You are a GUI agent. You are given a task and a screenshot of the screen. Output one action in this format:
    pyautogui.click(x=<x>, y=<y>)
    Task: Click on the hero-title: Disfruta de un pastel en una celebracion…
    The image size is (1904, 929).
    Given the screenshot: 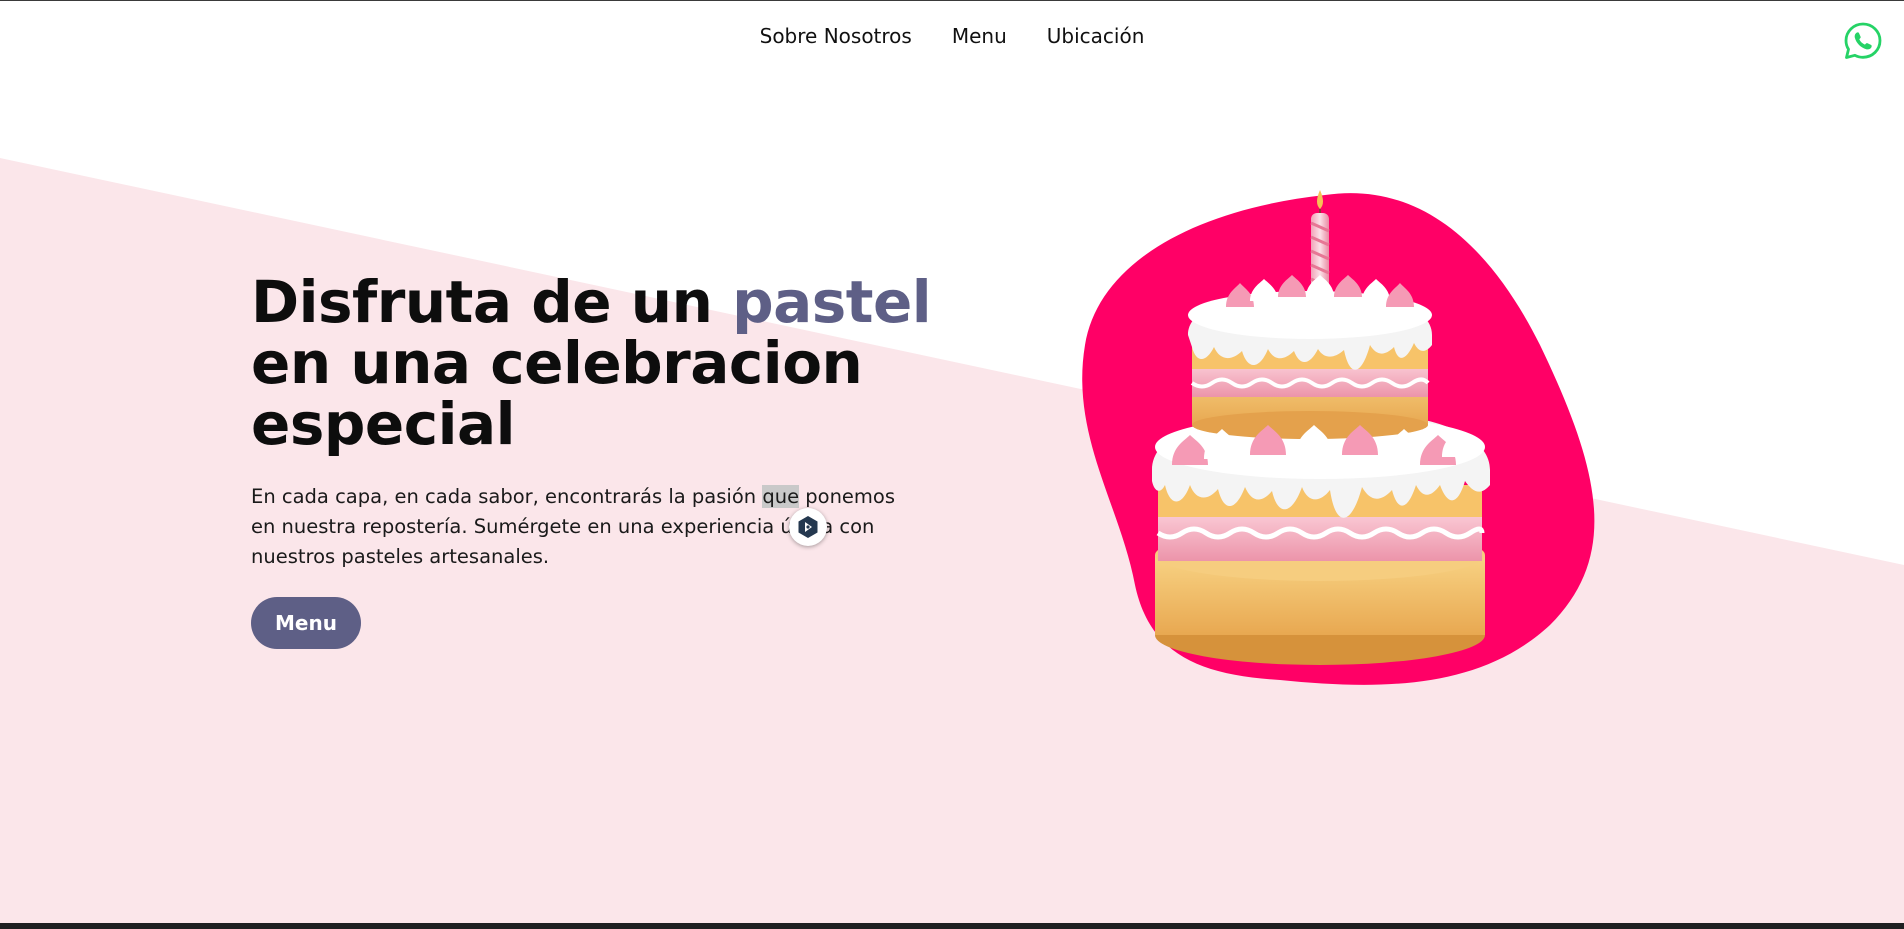 What is the action you would take?
    pyautogui.click(x=591, y=365)
    